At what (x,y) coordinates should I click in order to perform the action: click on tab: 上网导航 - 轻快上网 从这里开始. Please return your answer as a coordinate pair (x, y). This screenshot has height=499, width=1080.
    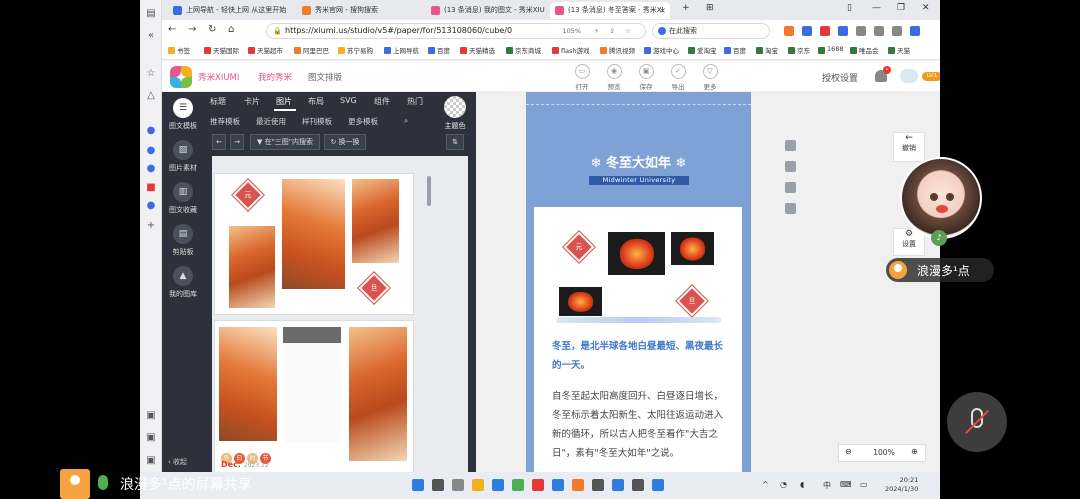
    Looking at the image, I should click on (228, 10).